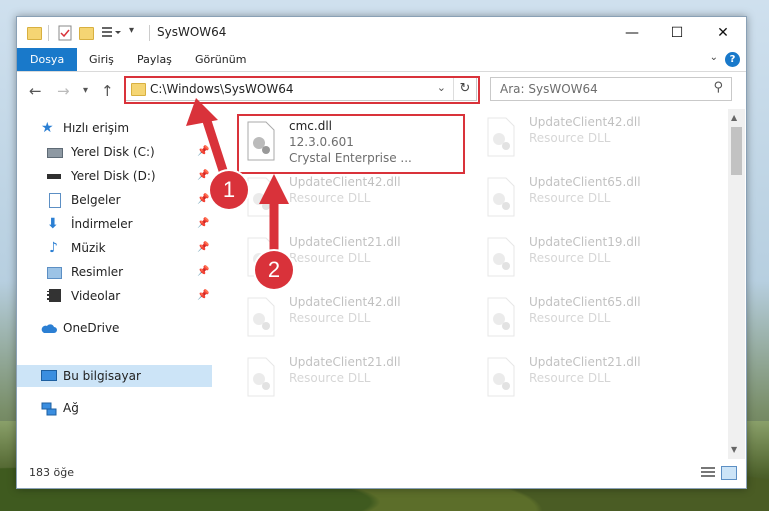 The image size is (769, 511). What do you see at coordinates (274, 270) in the screenshot?
I see `step-2-badge: 2` at bounding box center [274, 270].